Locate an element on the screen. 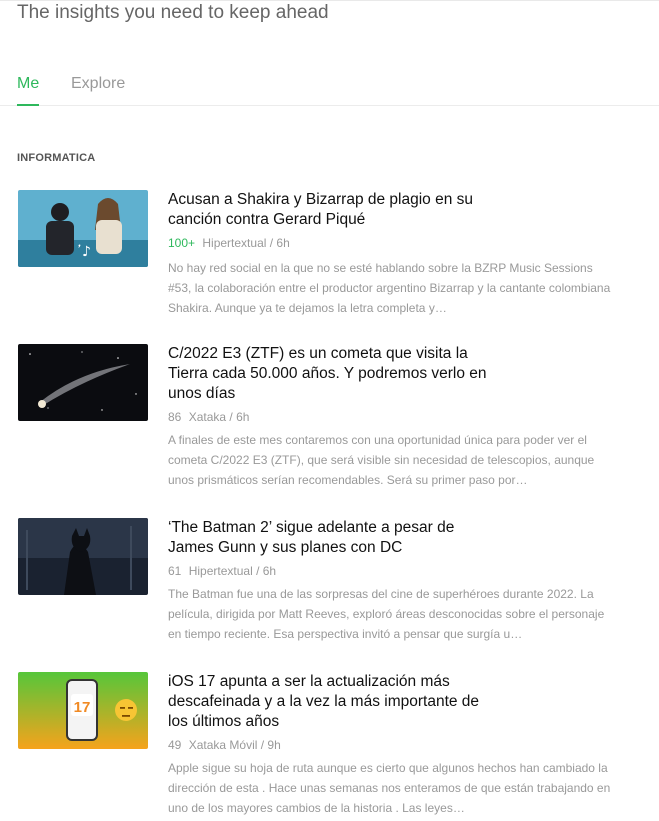 Image resolution: width=659 pixels, height=821 pixels. article-thumbnail: ᾿♪ is located at coordinates (83, 228).